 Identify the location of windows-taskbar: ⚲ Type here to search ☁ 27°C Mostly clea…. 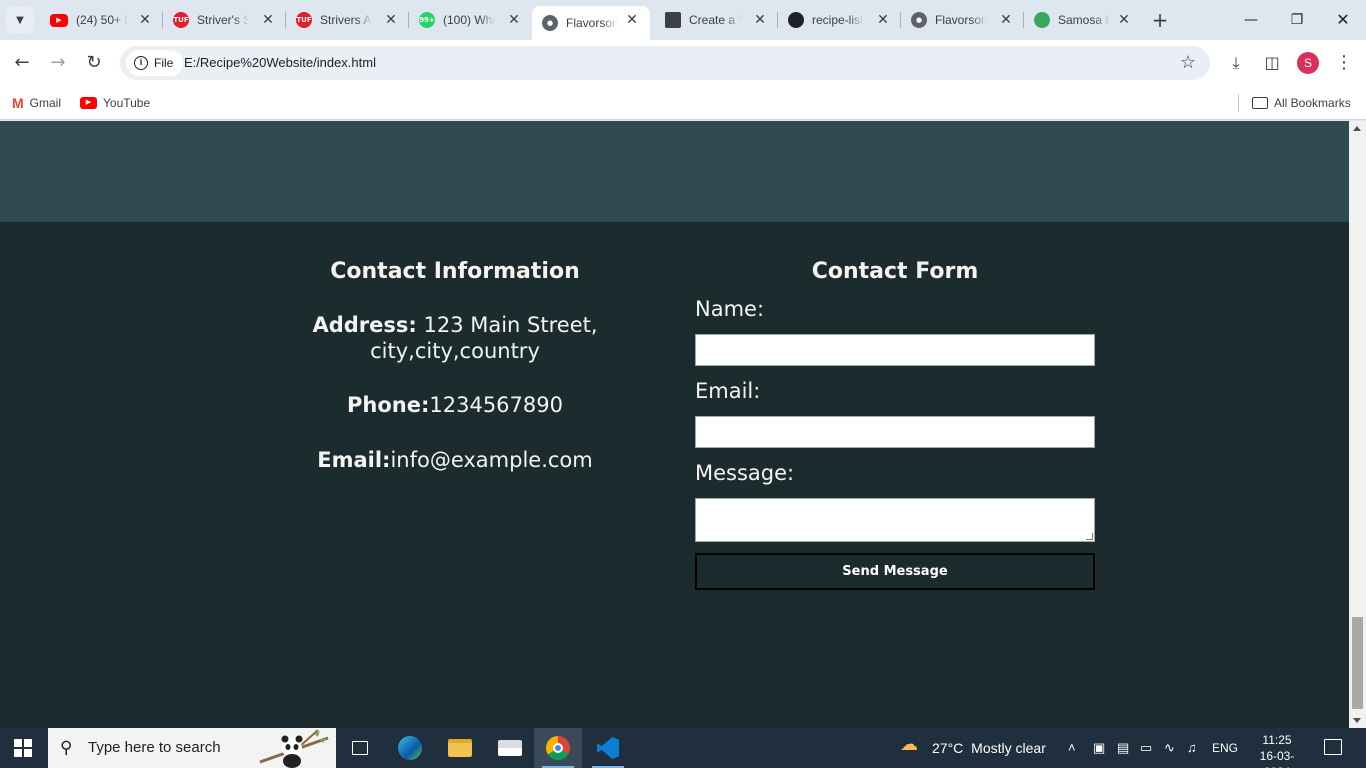
(683, 748).